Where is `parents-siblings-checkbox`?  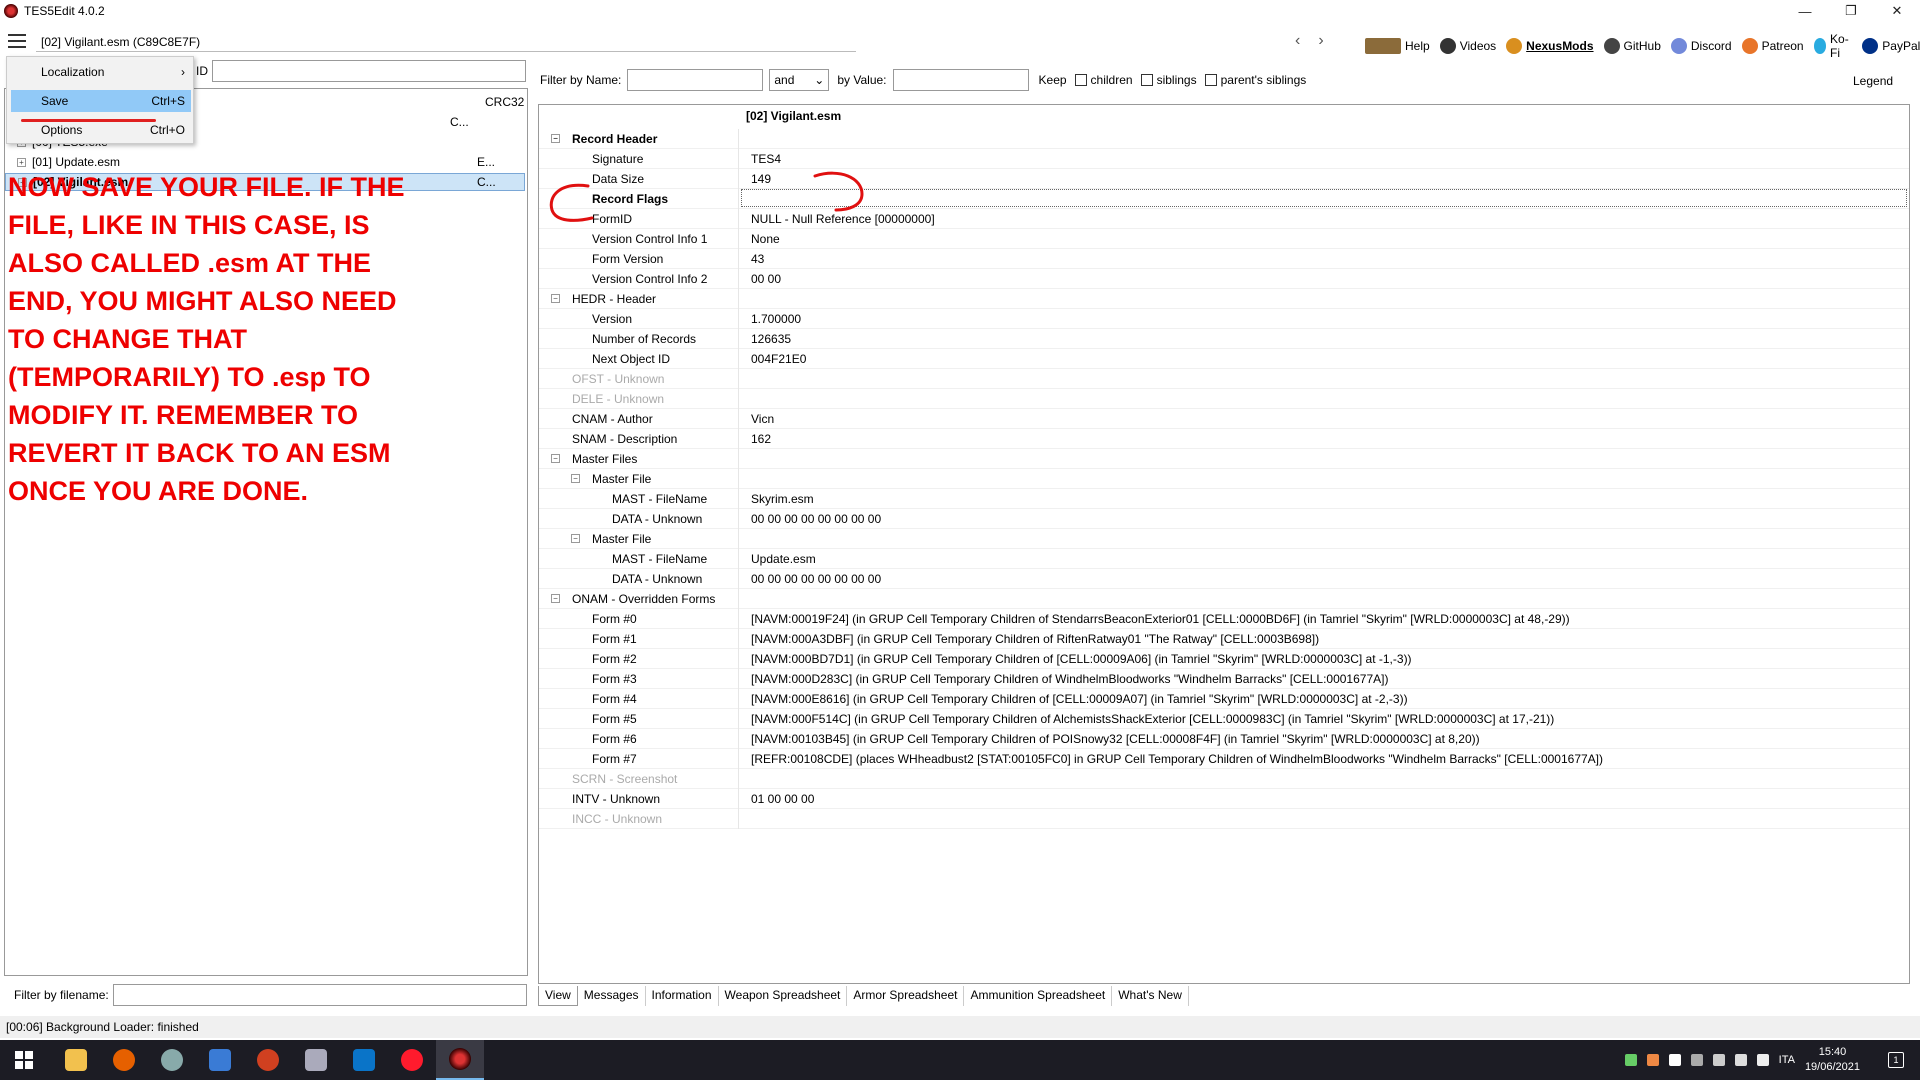 parents-siblings-checkbox is located at coordinates (1210, 80).